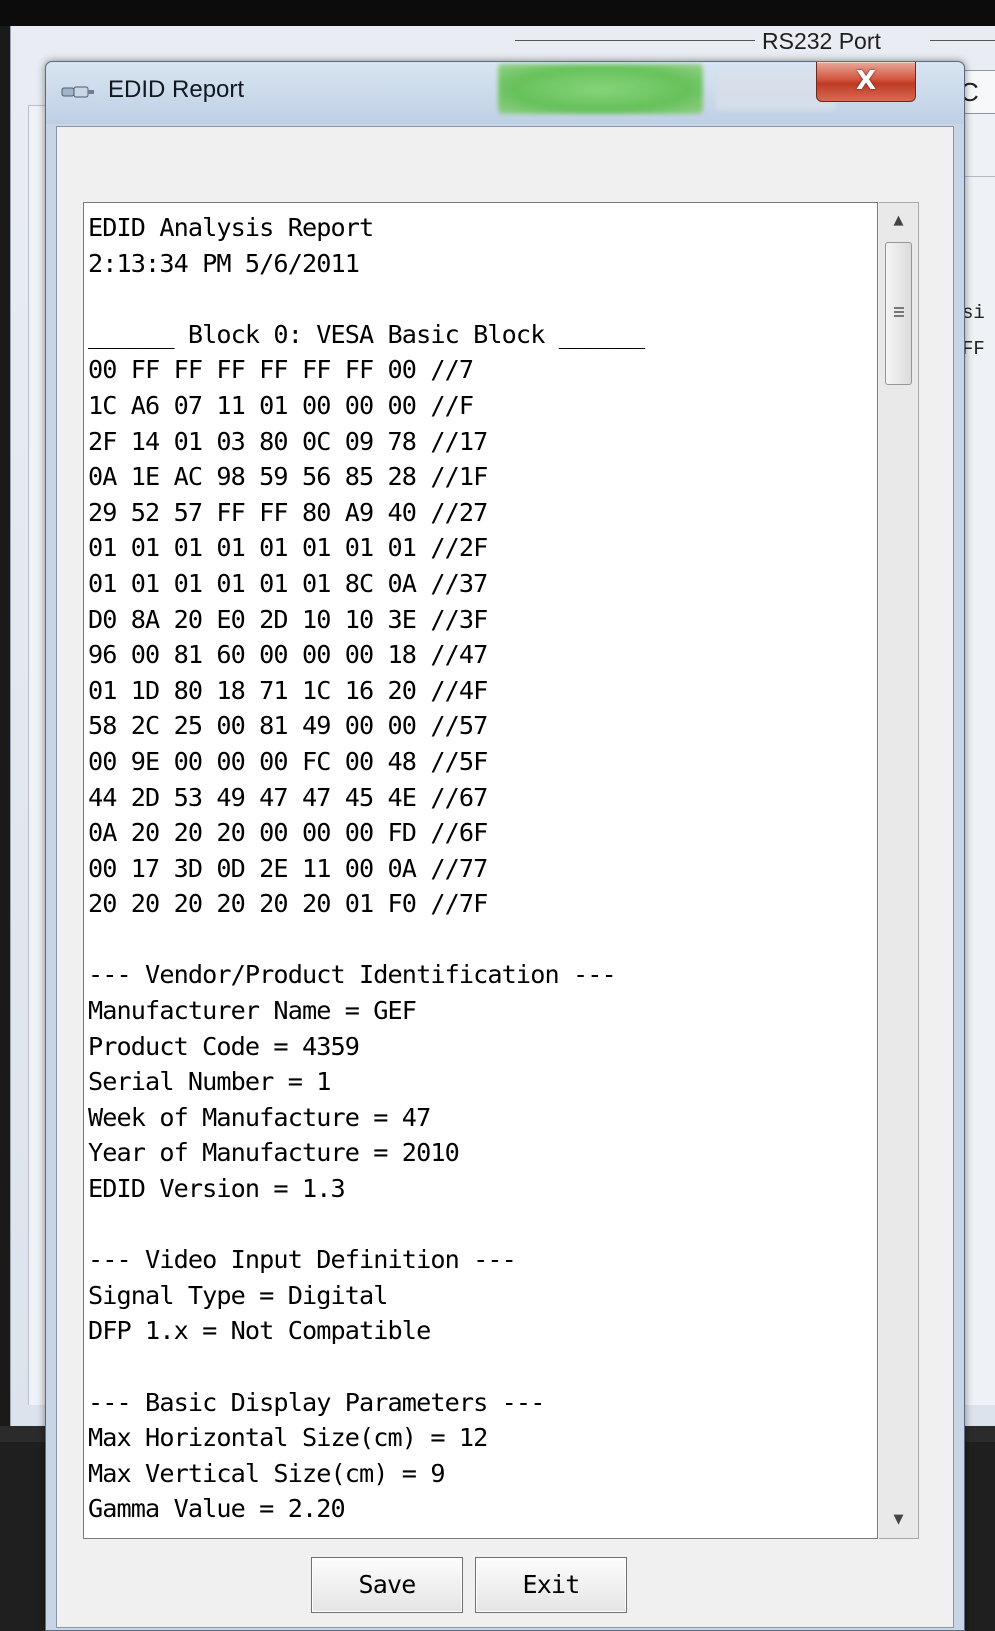 This screenshot has height=1631, width=995. Describe the element at coordinates (5, 828) in the screenshot. I see `background-left-edge` at that location.